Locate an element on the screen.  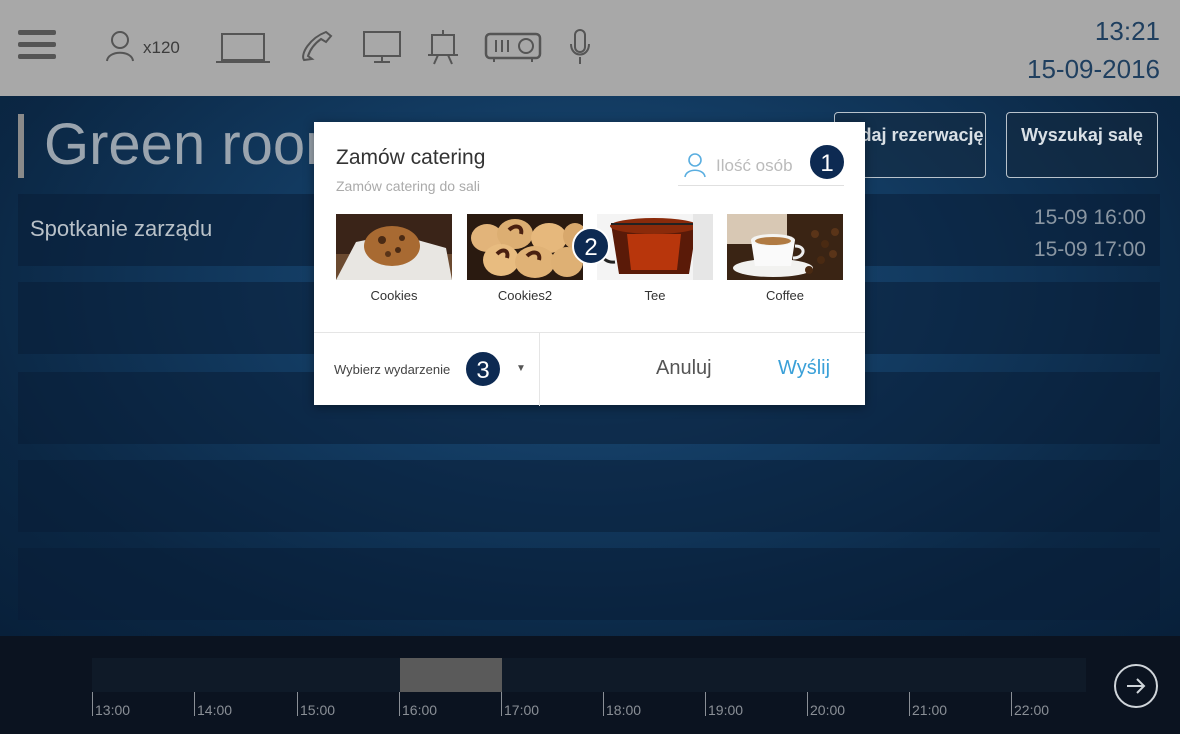
tee-image is located at coordinates (655, 247).